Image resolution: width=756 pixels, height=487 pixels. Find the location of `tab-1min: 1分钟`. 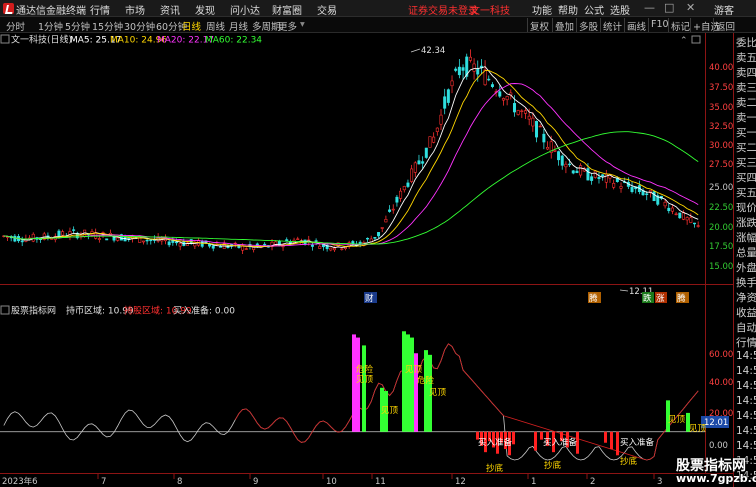

tab-1min: 1分钟 is located at coordinates (50, 26).